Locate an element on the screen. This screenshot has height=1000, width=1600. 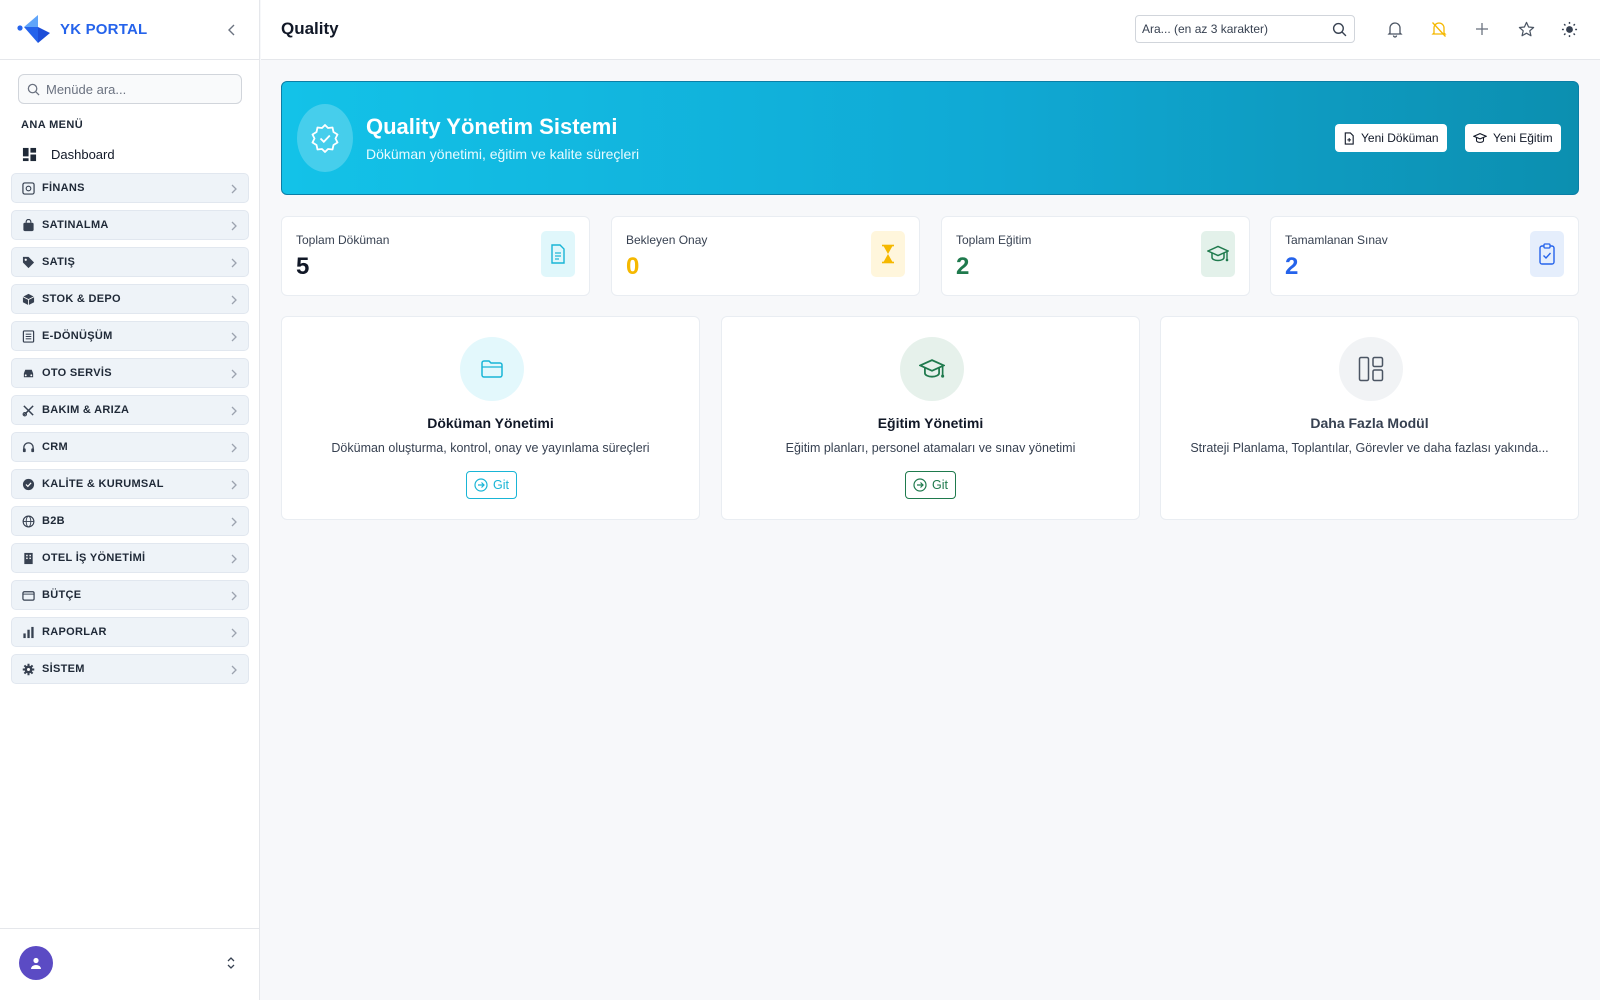
menu-search is located at coordinates (130, 89).